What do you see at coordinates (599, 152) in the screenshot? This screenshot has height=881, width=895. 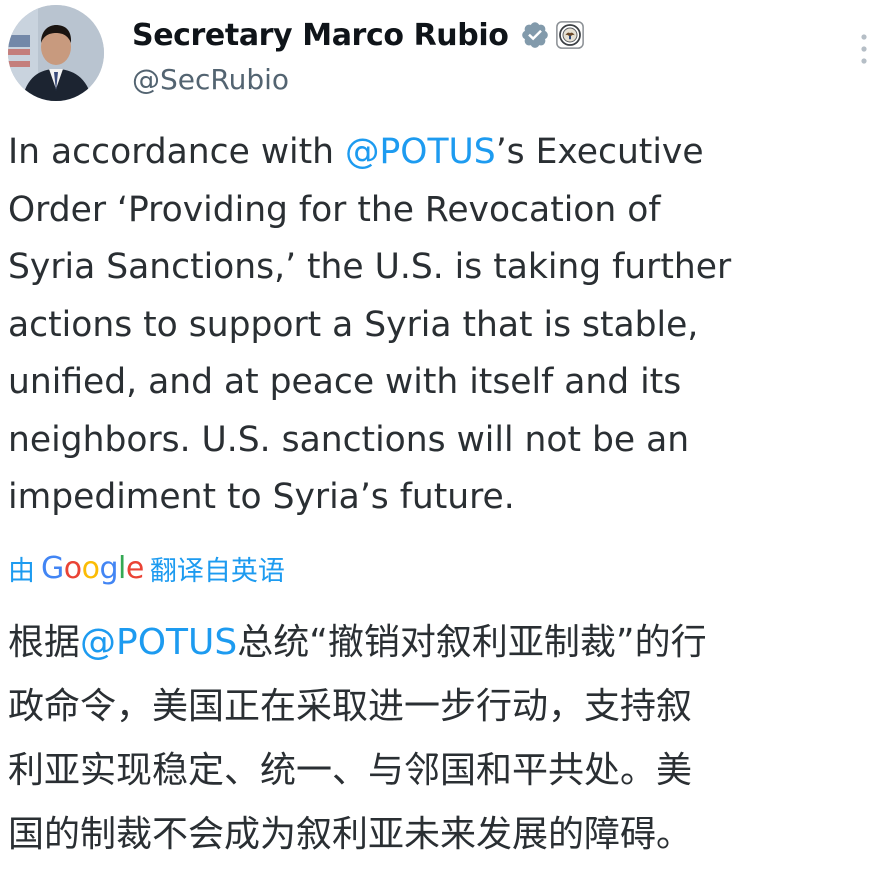 I see `tweet-text-segment: ’s Executive` at bounding box center [599, 152].